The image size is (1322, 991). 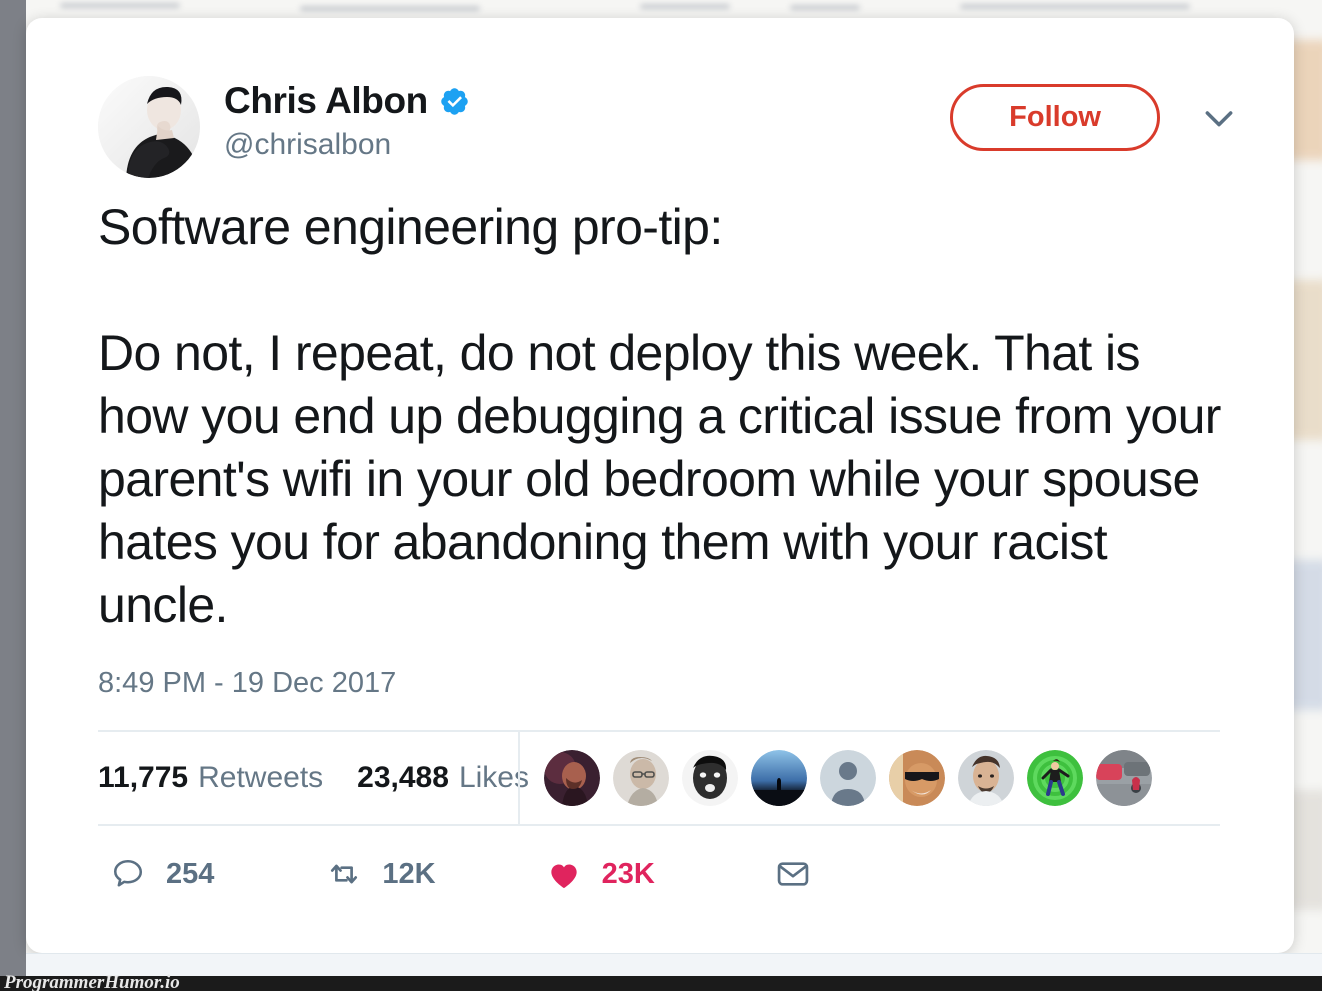 What do you see at coordinates (347, 144) in the screenshot?
I see `author-handle: @chrisalbon` at bounding box center [347, 144].